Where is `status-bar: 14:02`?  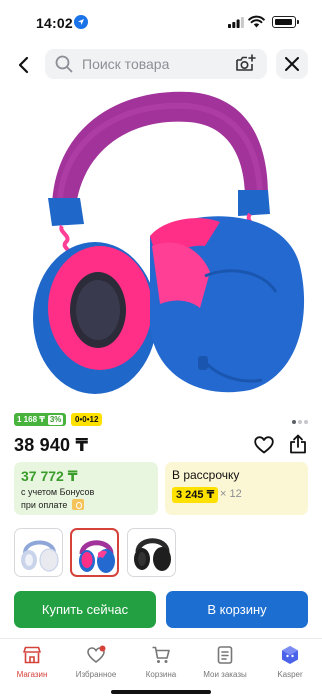
status-bar: 14:02 is located at coordinates (161, 23).